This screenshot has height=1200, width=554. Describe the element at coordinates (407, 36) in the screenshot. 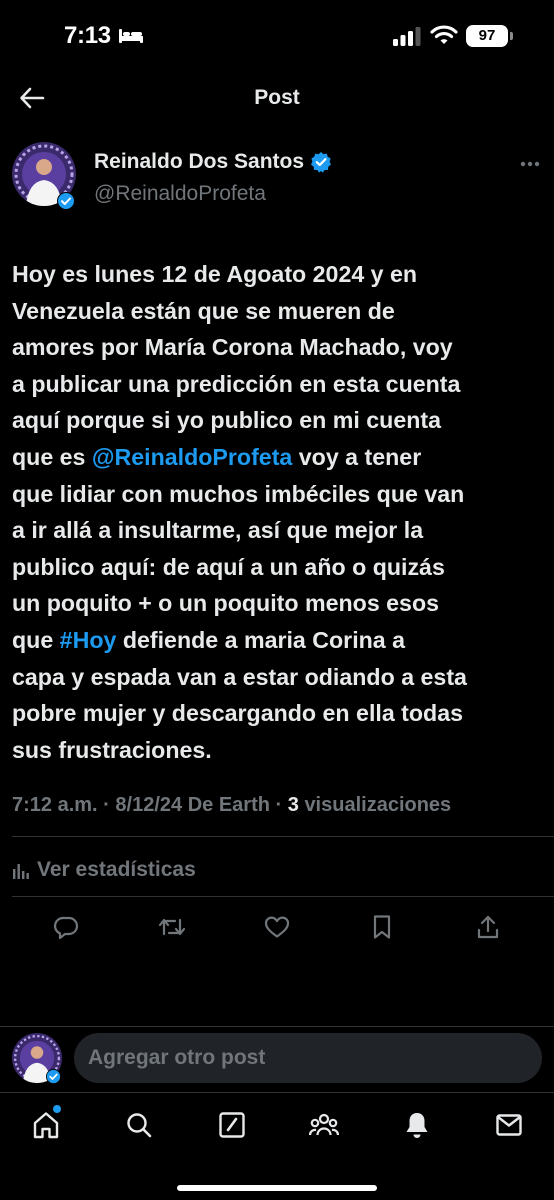

I see `signal-icon` at that location.